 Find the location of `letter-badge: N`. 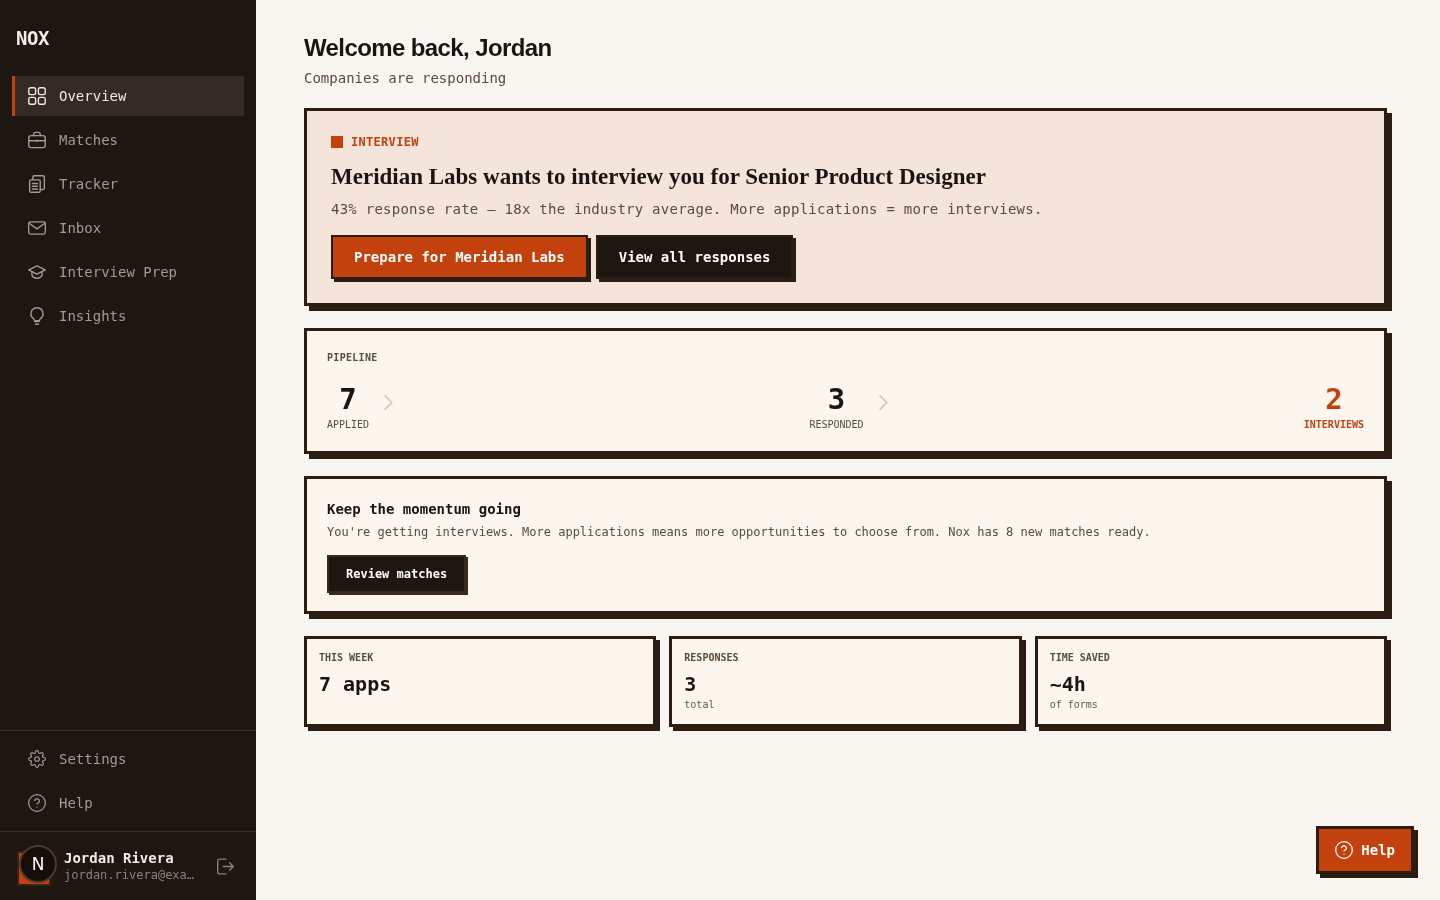

letter-badge: N is located at coordinates (38, 864).